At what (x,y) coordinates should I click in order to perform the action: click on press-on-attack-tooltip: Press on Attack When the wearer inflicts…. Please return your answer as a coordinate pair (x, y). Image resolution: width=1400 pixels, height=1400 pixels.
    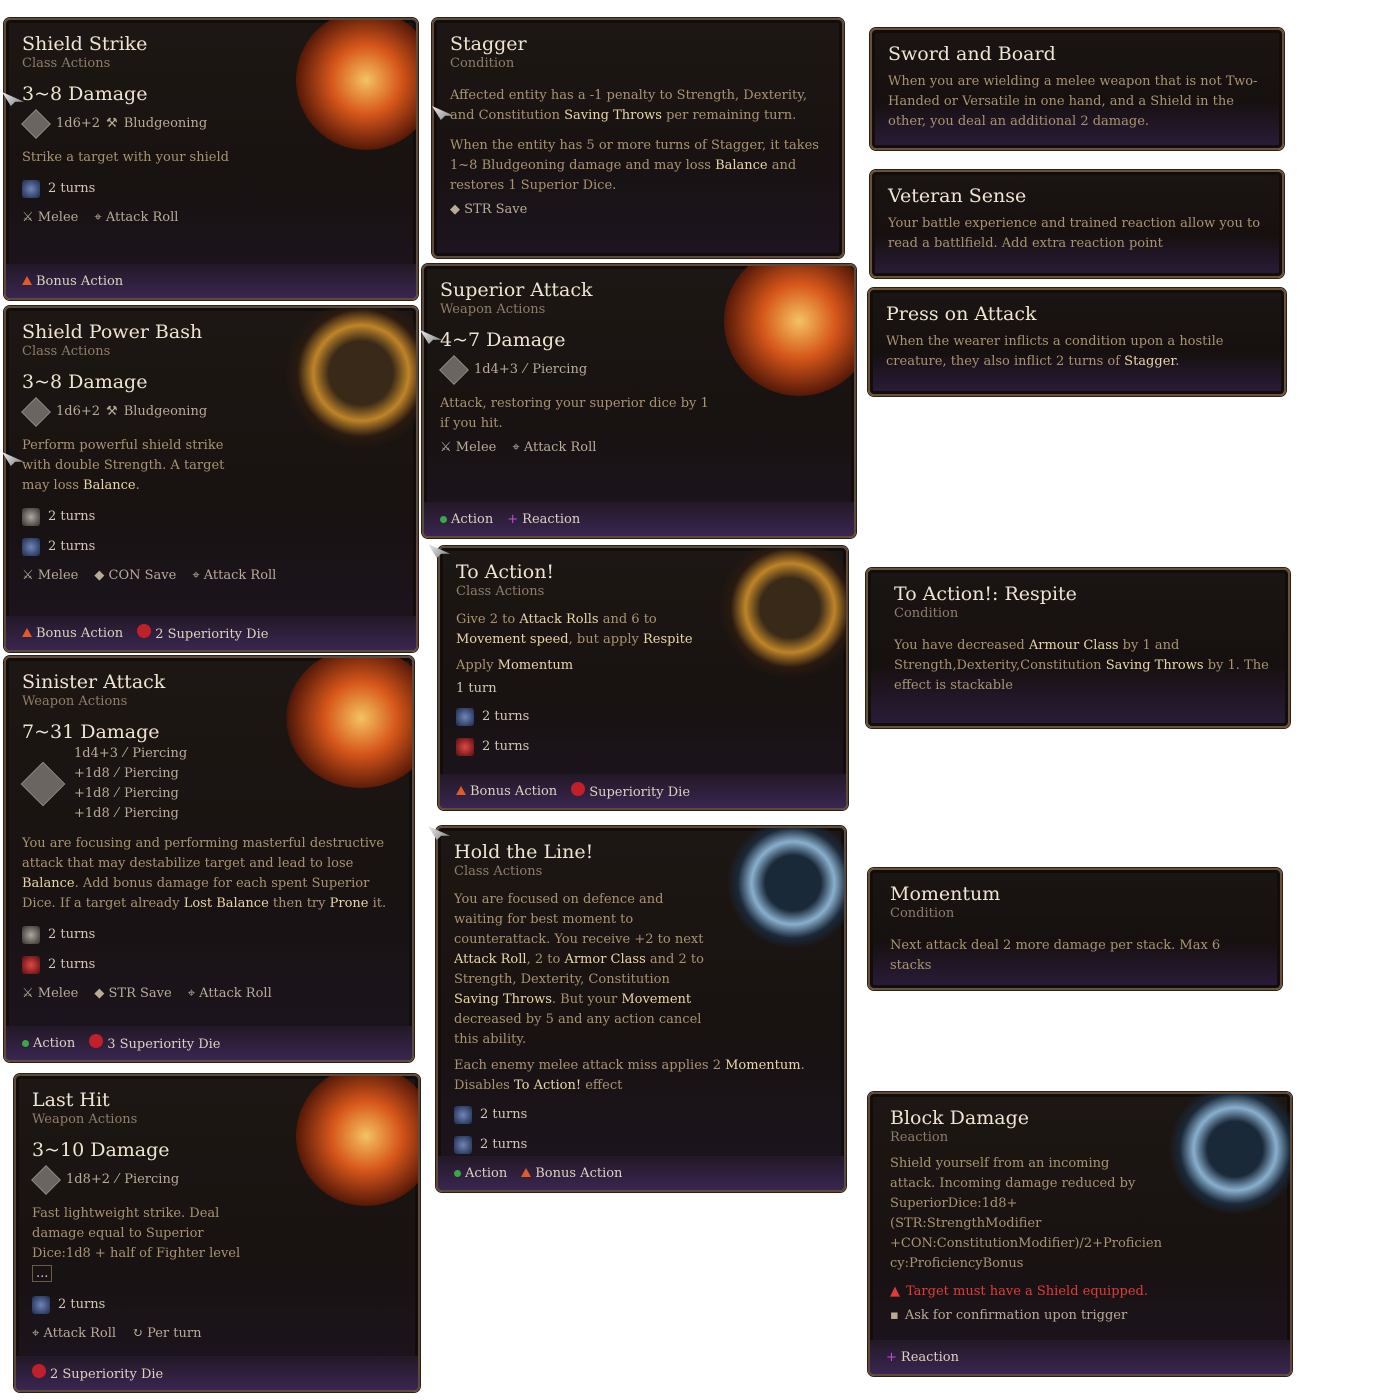
    Looking at the image, I should click on (1077, 342).